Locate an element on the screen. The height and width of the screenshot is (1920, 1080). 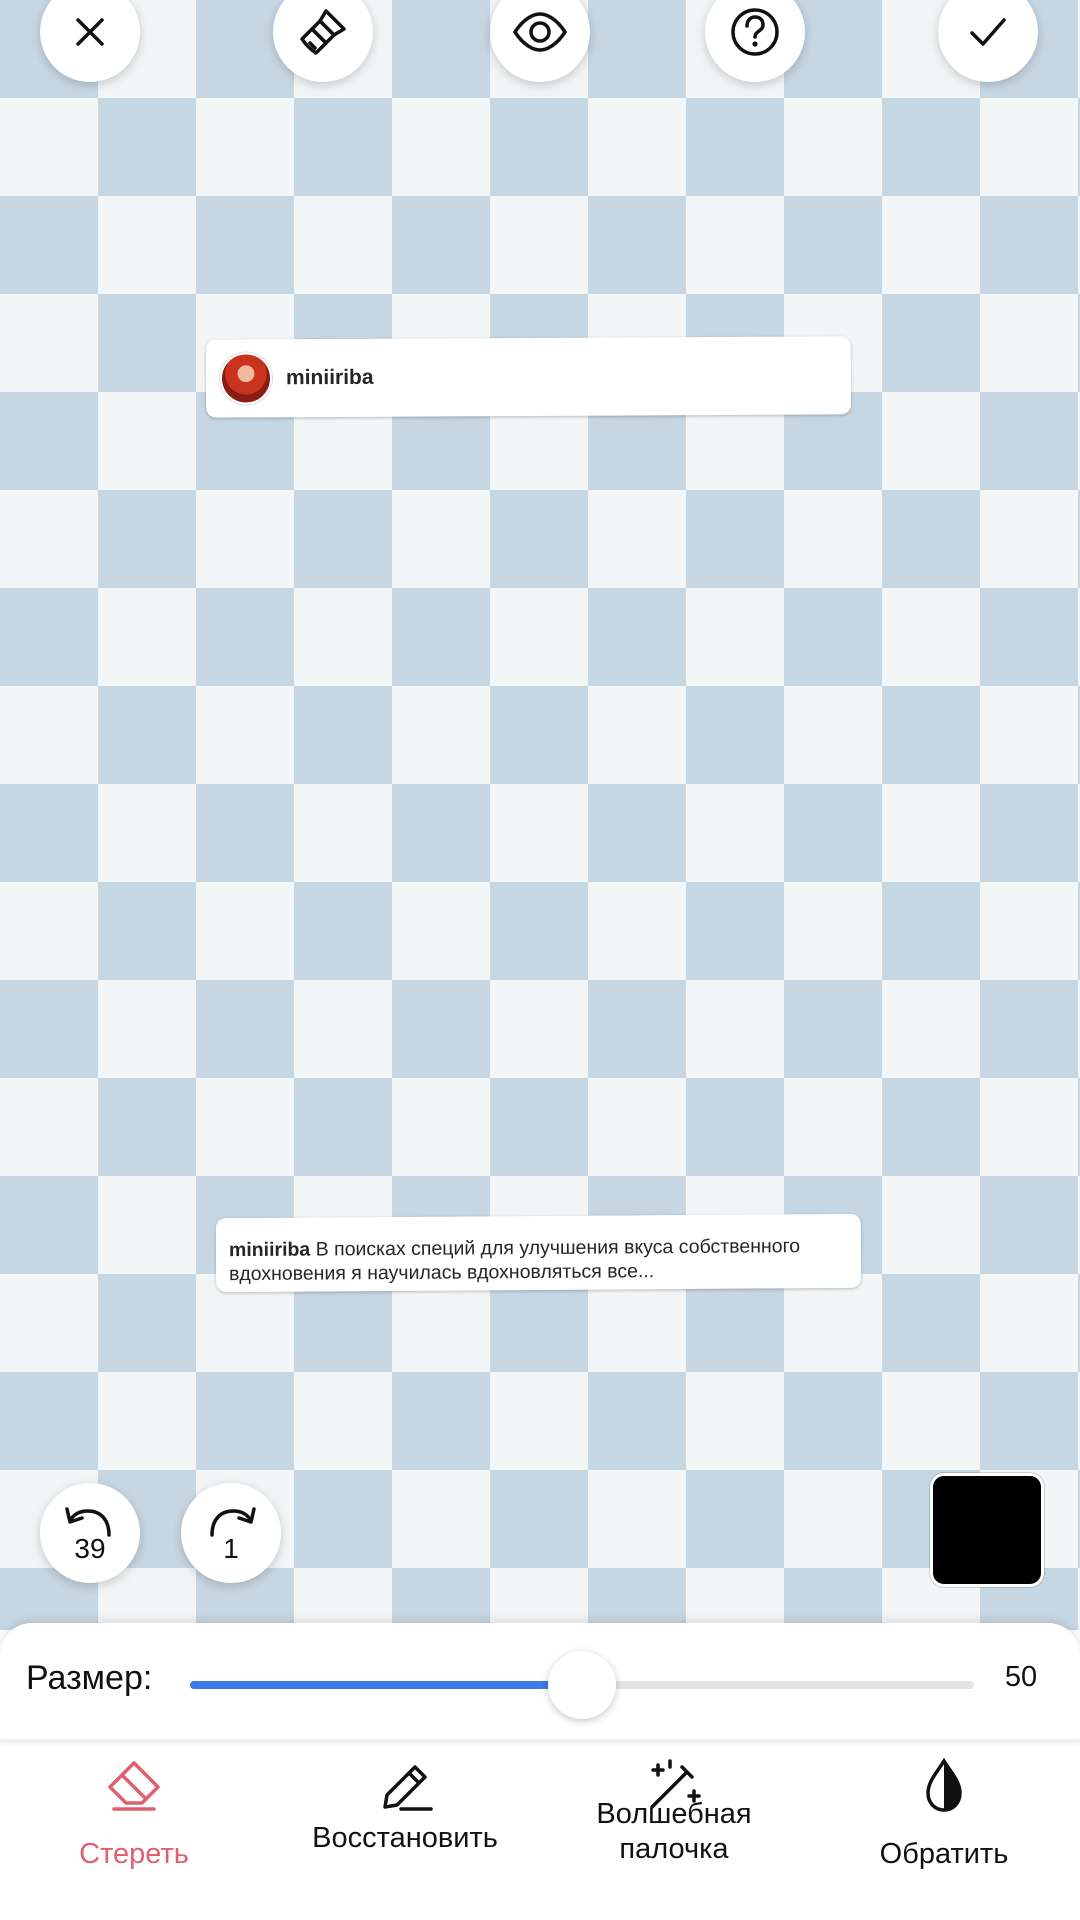
tool-restore: Восстановить is located at coordinates (405, 1831).